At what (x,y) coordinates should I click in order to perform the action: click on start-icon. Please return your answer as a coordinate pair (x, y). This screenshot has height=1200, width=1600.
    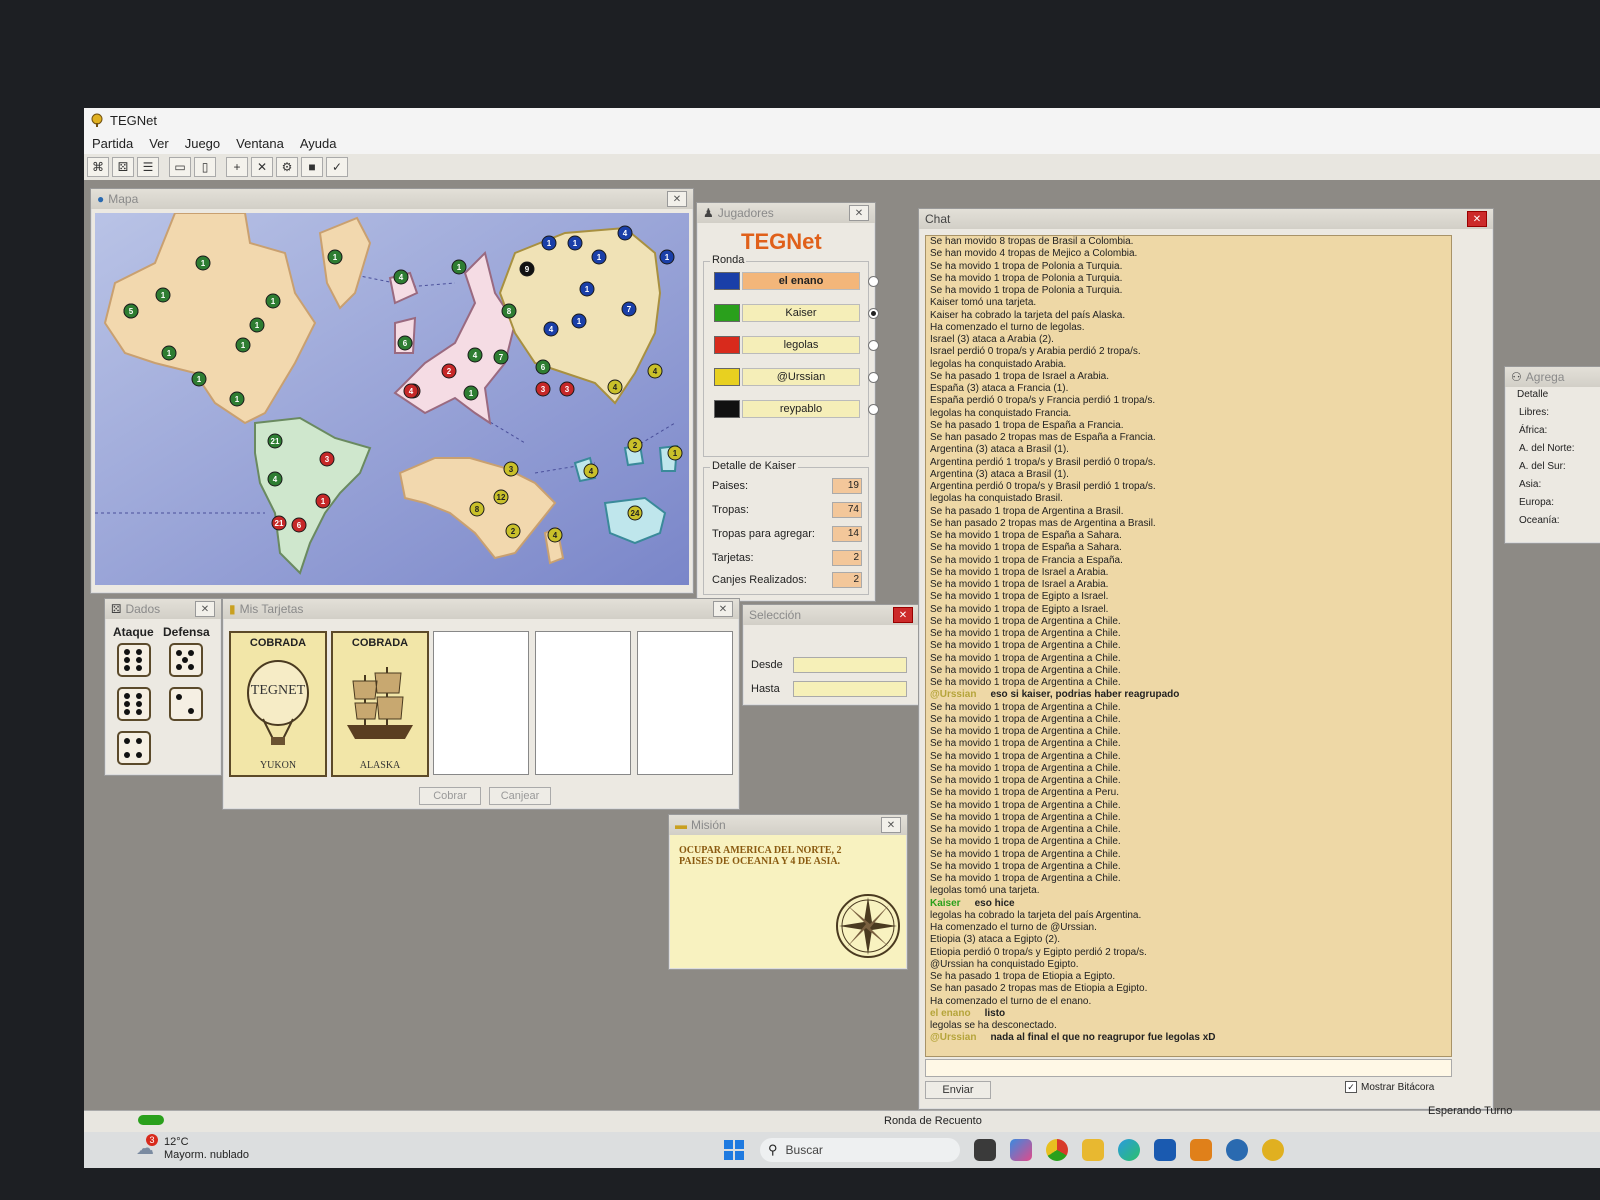
    Looking at the image, I should click on (734, 1150).